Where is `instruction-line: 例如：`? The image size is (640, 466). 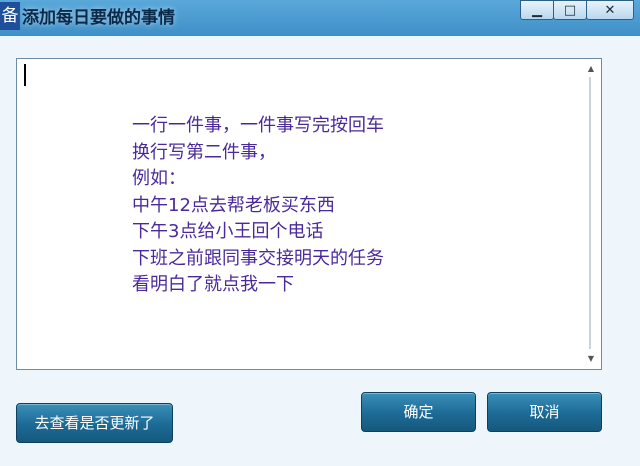
instruction-line: 例如： is located at coordinates (159, 178).